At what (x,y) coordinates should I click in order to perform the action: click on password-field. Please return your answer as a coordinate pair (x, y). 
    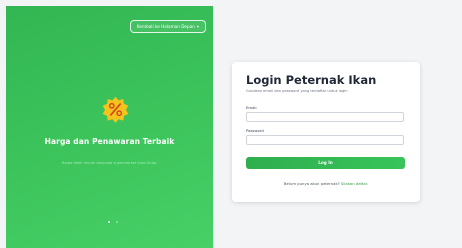
    Looking at the image, I should click on (325, 140).